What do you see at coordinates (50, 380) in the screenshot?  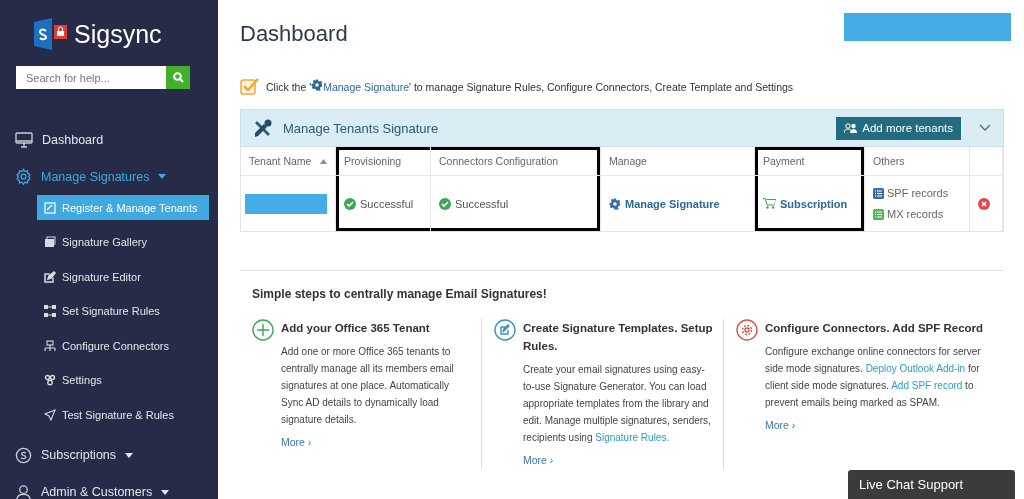 I see `gears-icon` at bounding box center [50, 380].